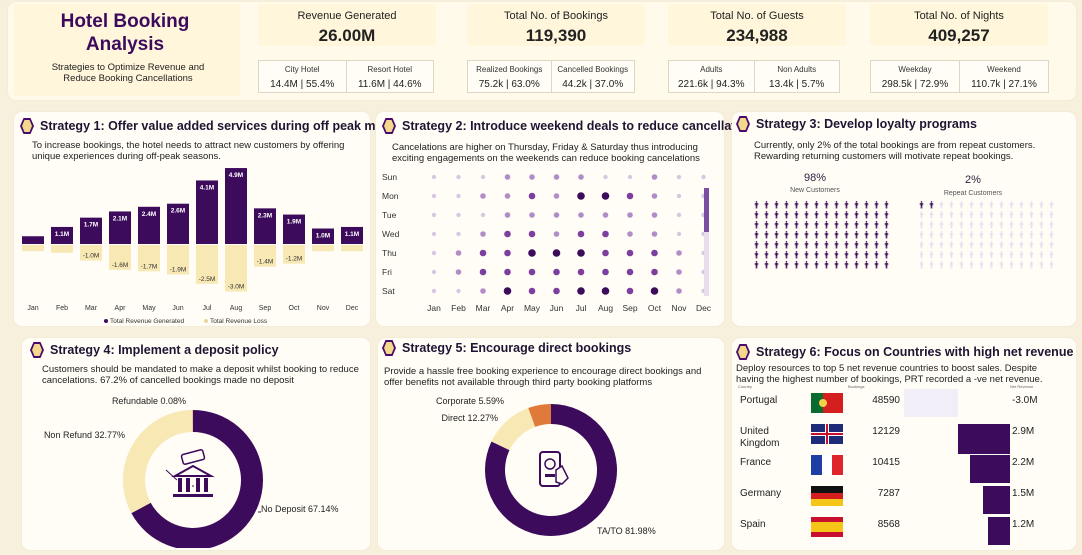 The image size is (1082, 555). I want to click on country-bookings: 48590, so click(886, 400).